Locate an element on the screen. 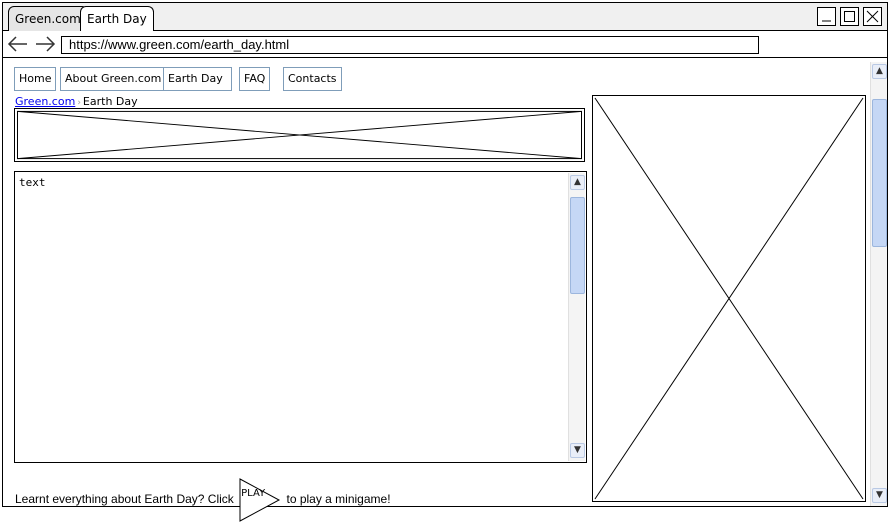 The height and width of the screenshot is (522, 892). article-text: text is located at coordinates (32, 182).